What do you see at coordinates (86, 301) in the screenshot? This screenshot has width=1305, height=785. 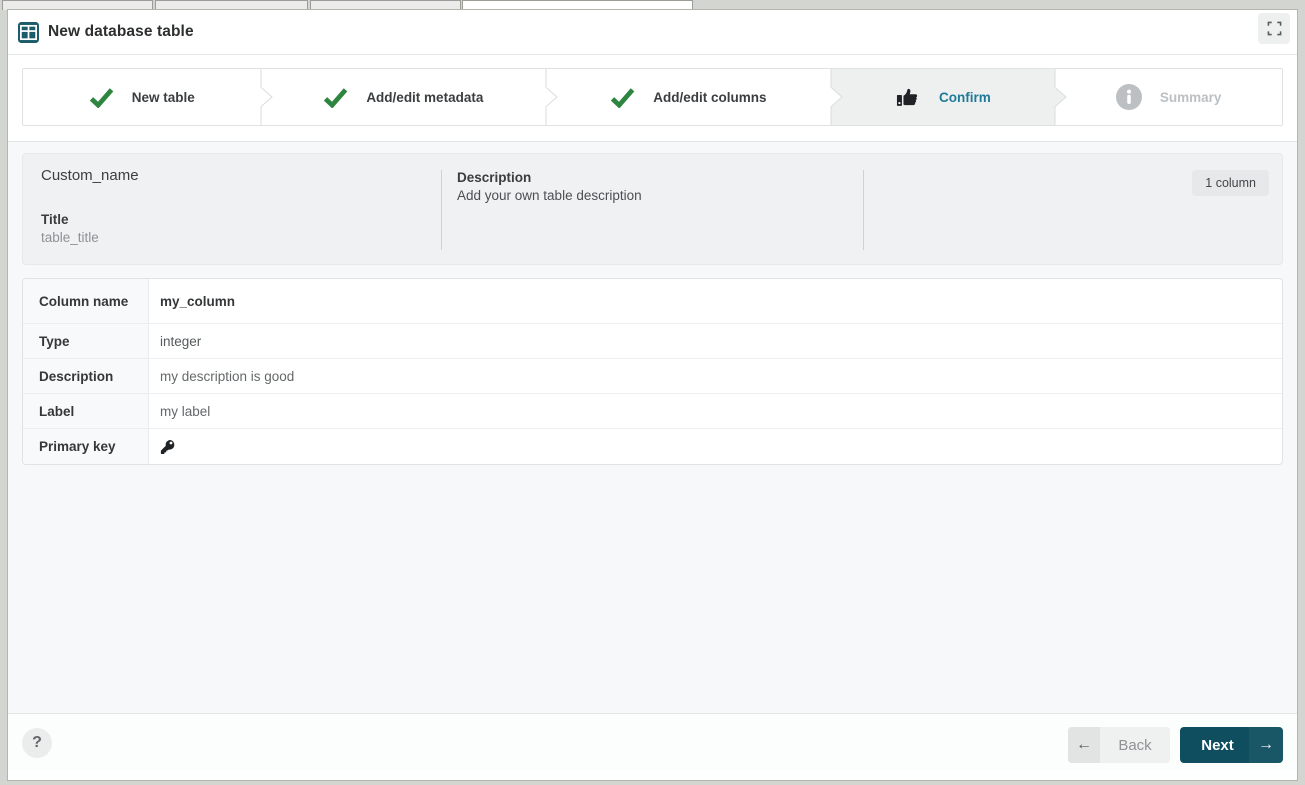 I see `row-label: Column name` at bounding box center [86, 301].